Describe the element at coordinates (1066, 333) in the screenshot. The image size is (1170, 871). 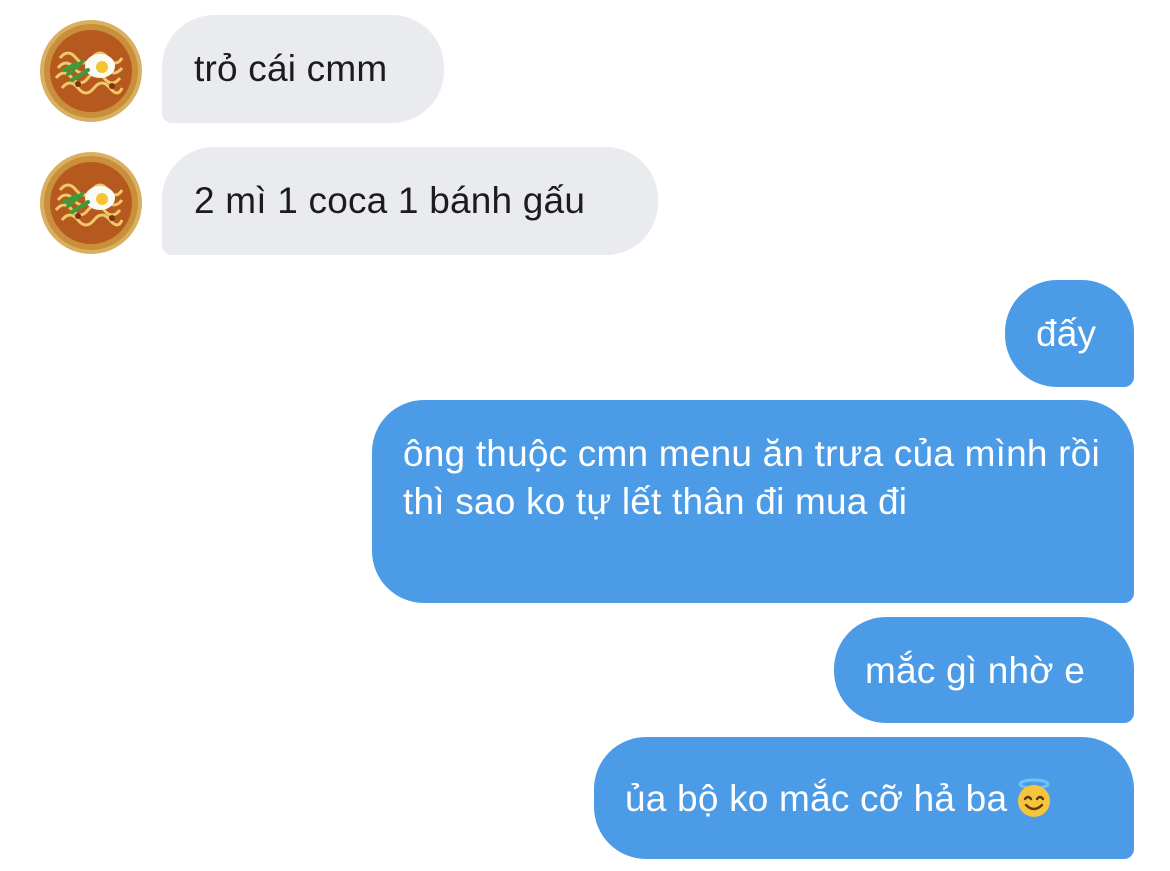
I see `message-text: đấy` at that location.